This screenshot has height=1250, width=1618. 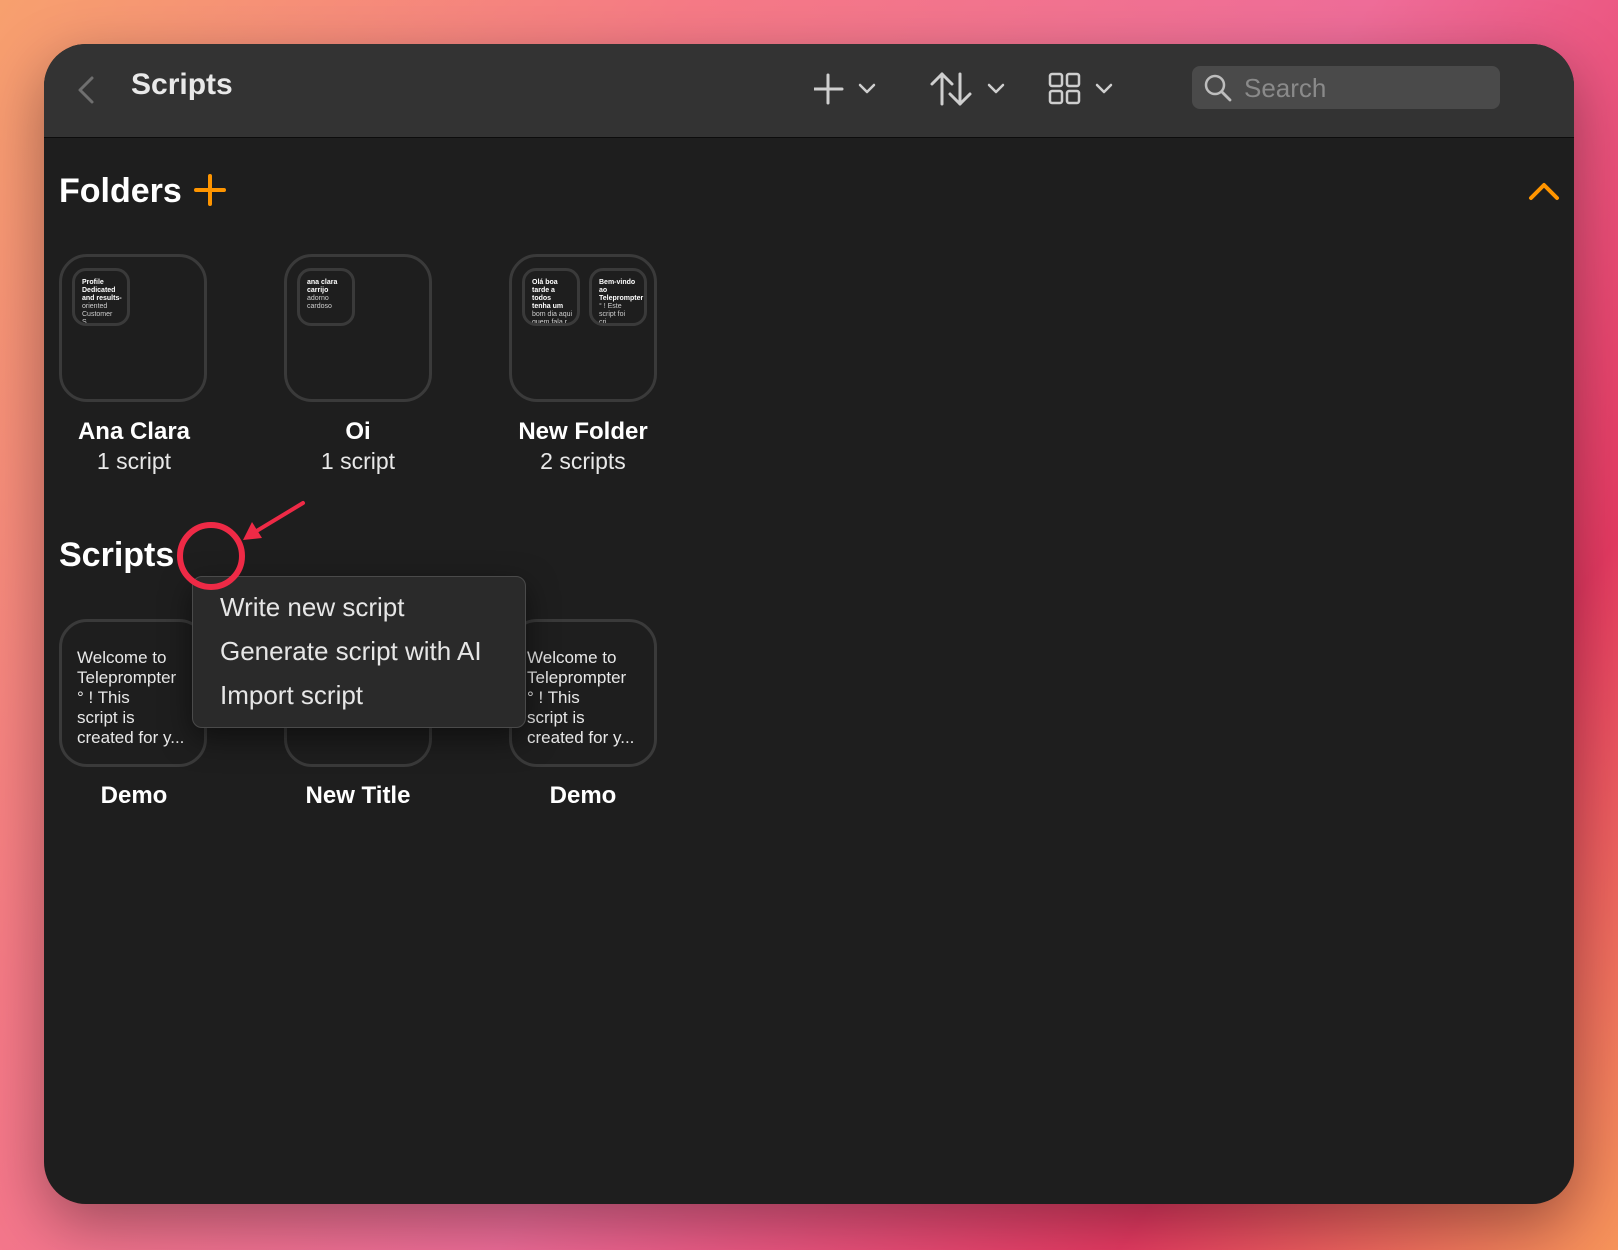 What do you see at coordinates (291, 695) in the screenshot?
I see `menu-item-import-script: Import script` at bounding box center [291, 695].